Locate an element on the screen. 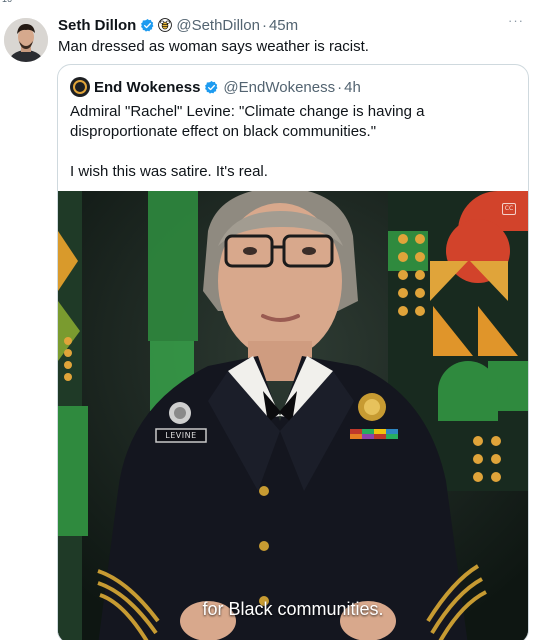 The height and width of the screenshot is (640, 534). top-menu-dots: ••• is located at coordinates (265, 1).